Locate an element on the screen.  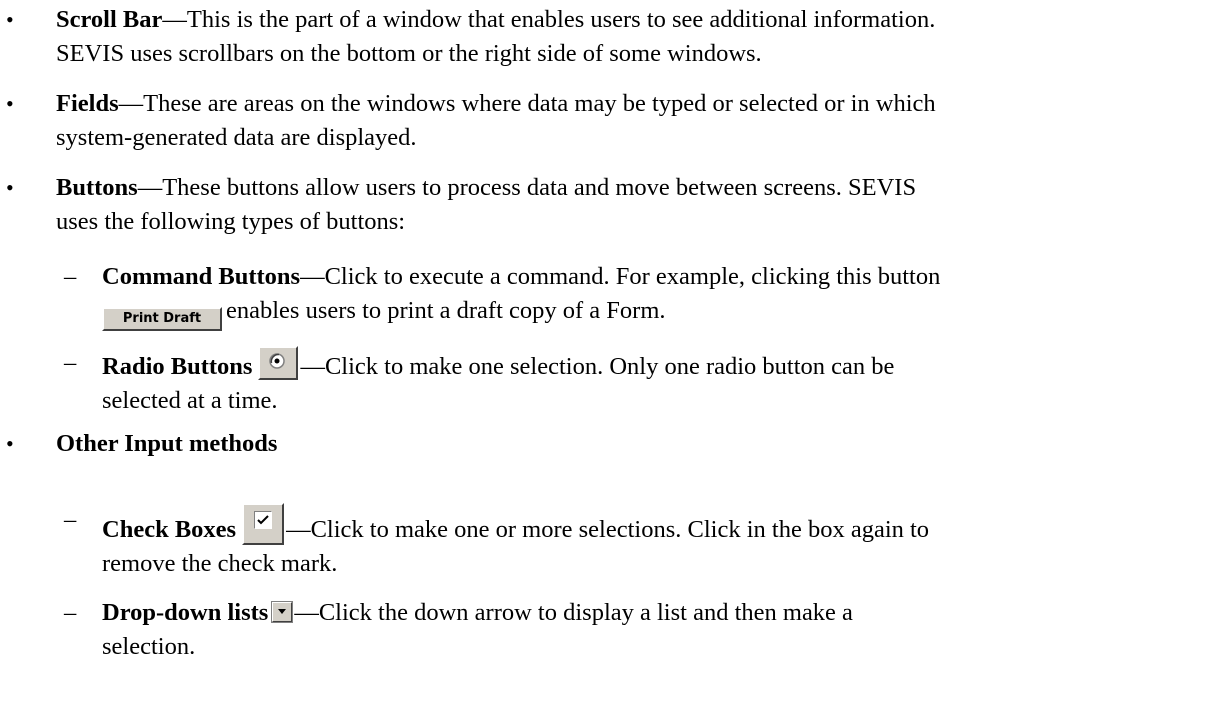
term-command-buttons: Command Buttons is located at coordinates (201, 276).